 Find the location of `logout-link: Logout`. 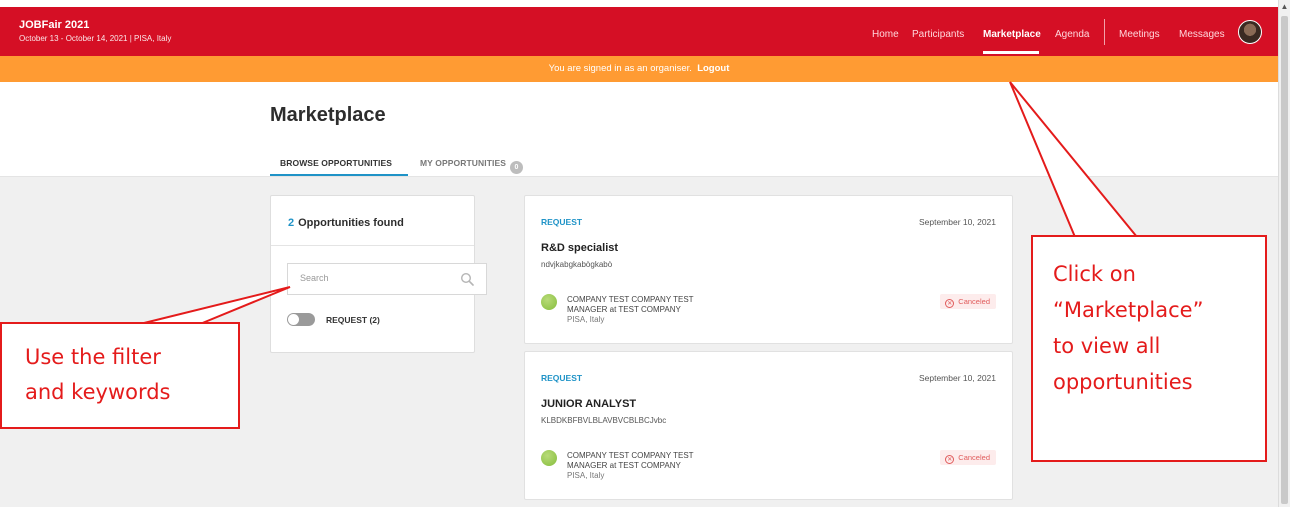

logout-link: Logout is located at coordinates (713, 68).